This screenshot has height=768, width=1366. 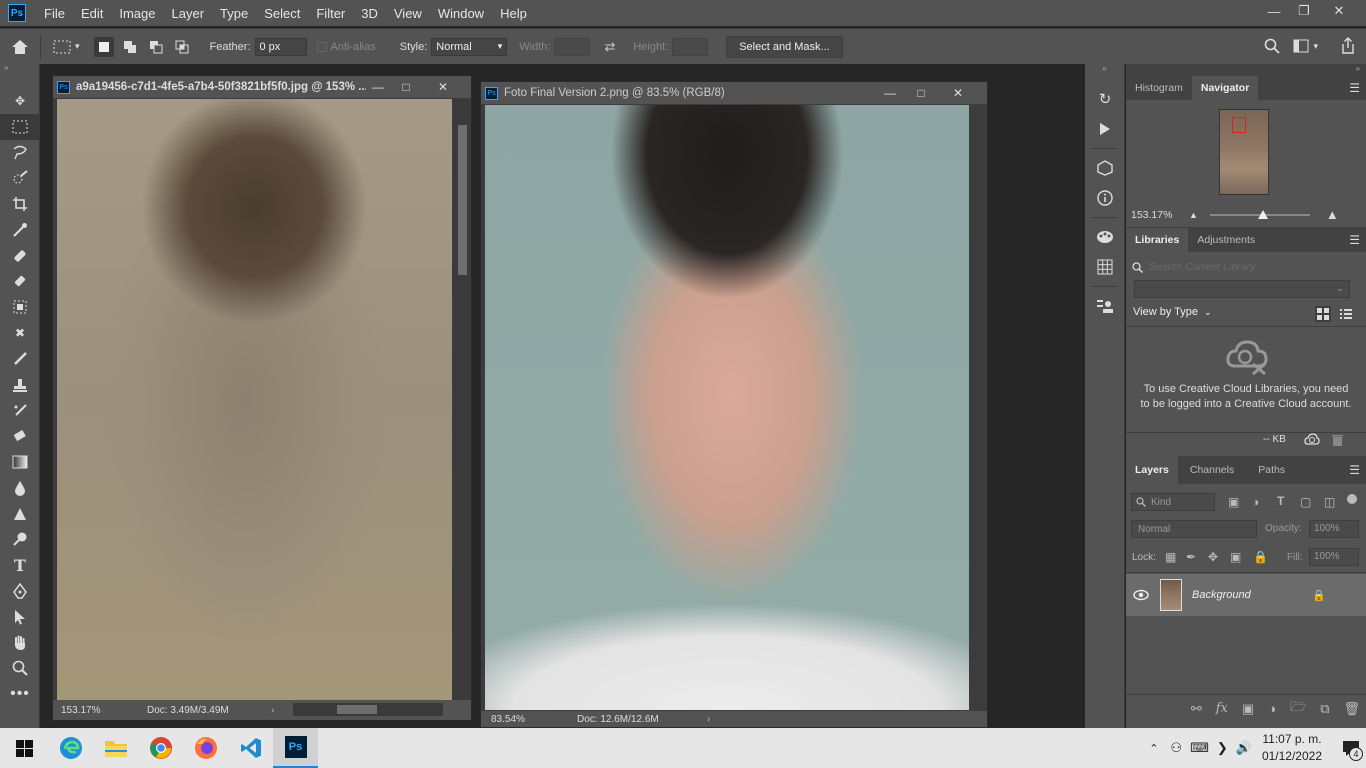 What do you see at coordinates (1196, 709) in the screenshot?
I see `link-layers-icon: ⚯` at bounding box center [1196, 709].